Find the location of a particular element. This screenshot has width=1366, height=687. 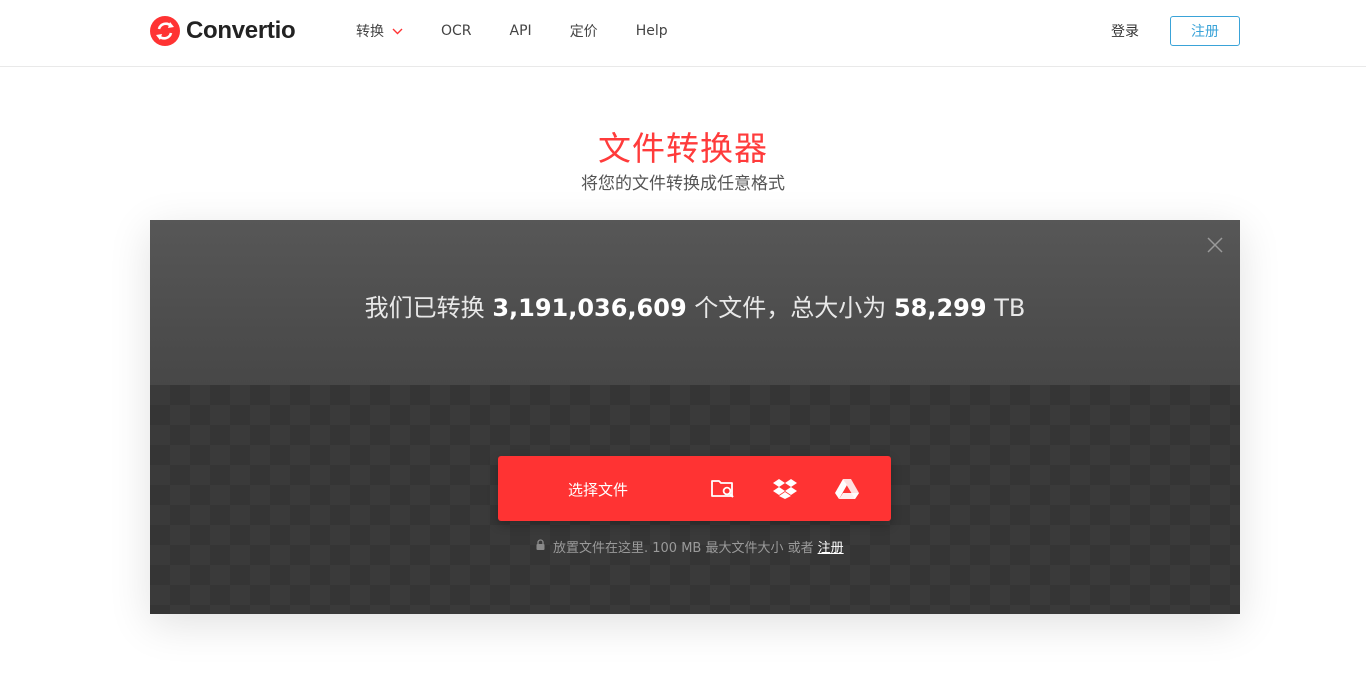

nav-item-api: API is located at coordinates (521, 31).